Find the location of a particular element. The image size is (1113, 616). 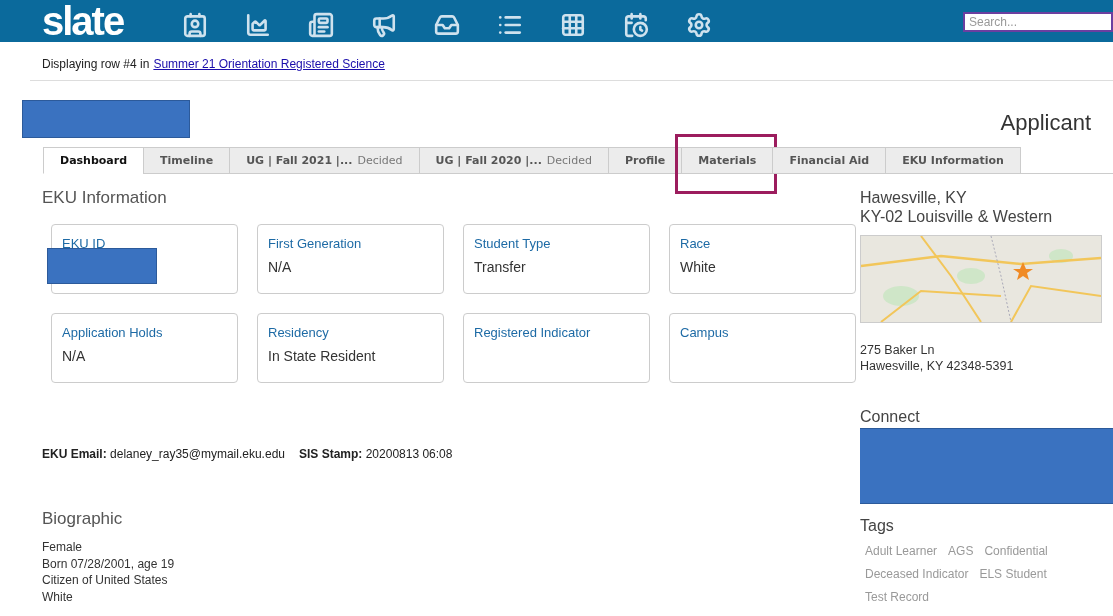

tab: Financial Aid is located at coordinates (829, 160).